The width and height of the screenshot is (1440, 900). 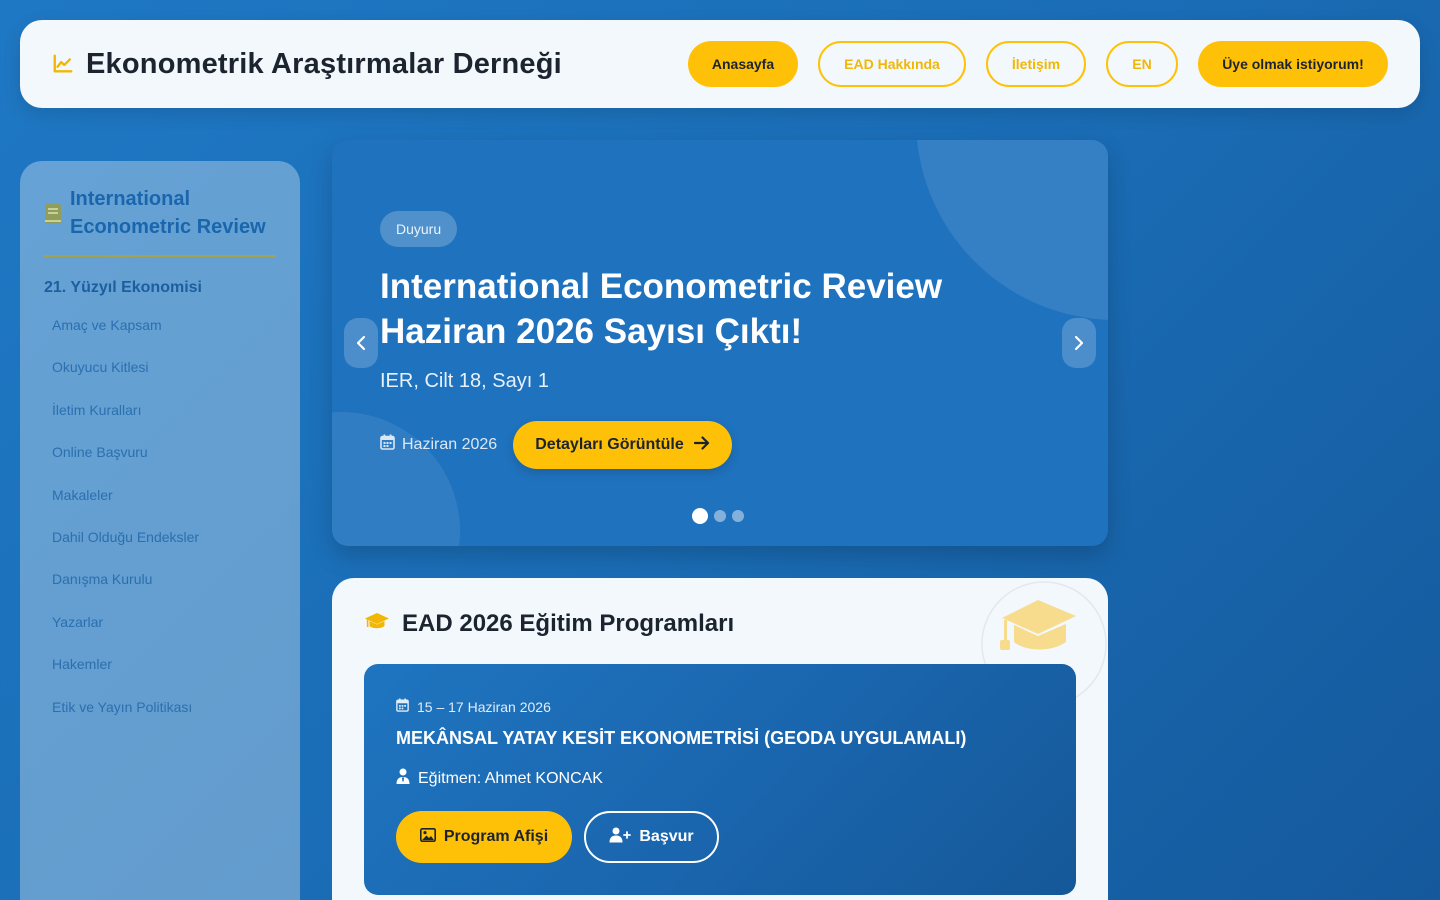 What do you see at coordinates (160, 336) in the screenshot?
I see `sidebar-item-aims: Amaç ve Kapsam` at bounding box center [160, 336].